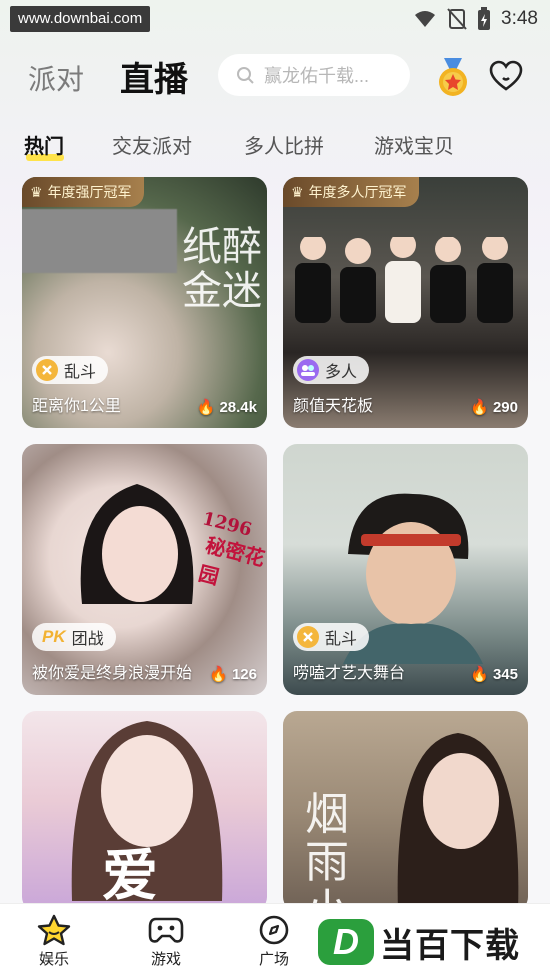  Describe the element at coordinates (341, 372) in the screenshot. I see `tag-label: 多人` at that location.